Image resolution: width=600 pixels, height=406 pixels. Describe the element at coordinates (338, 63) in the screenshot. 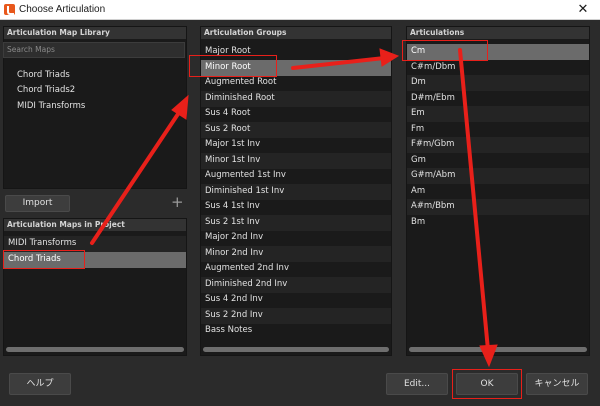

I see `arrow-to-cm` at that location.